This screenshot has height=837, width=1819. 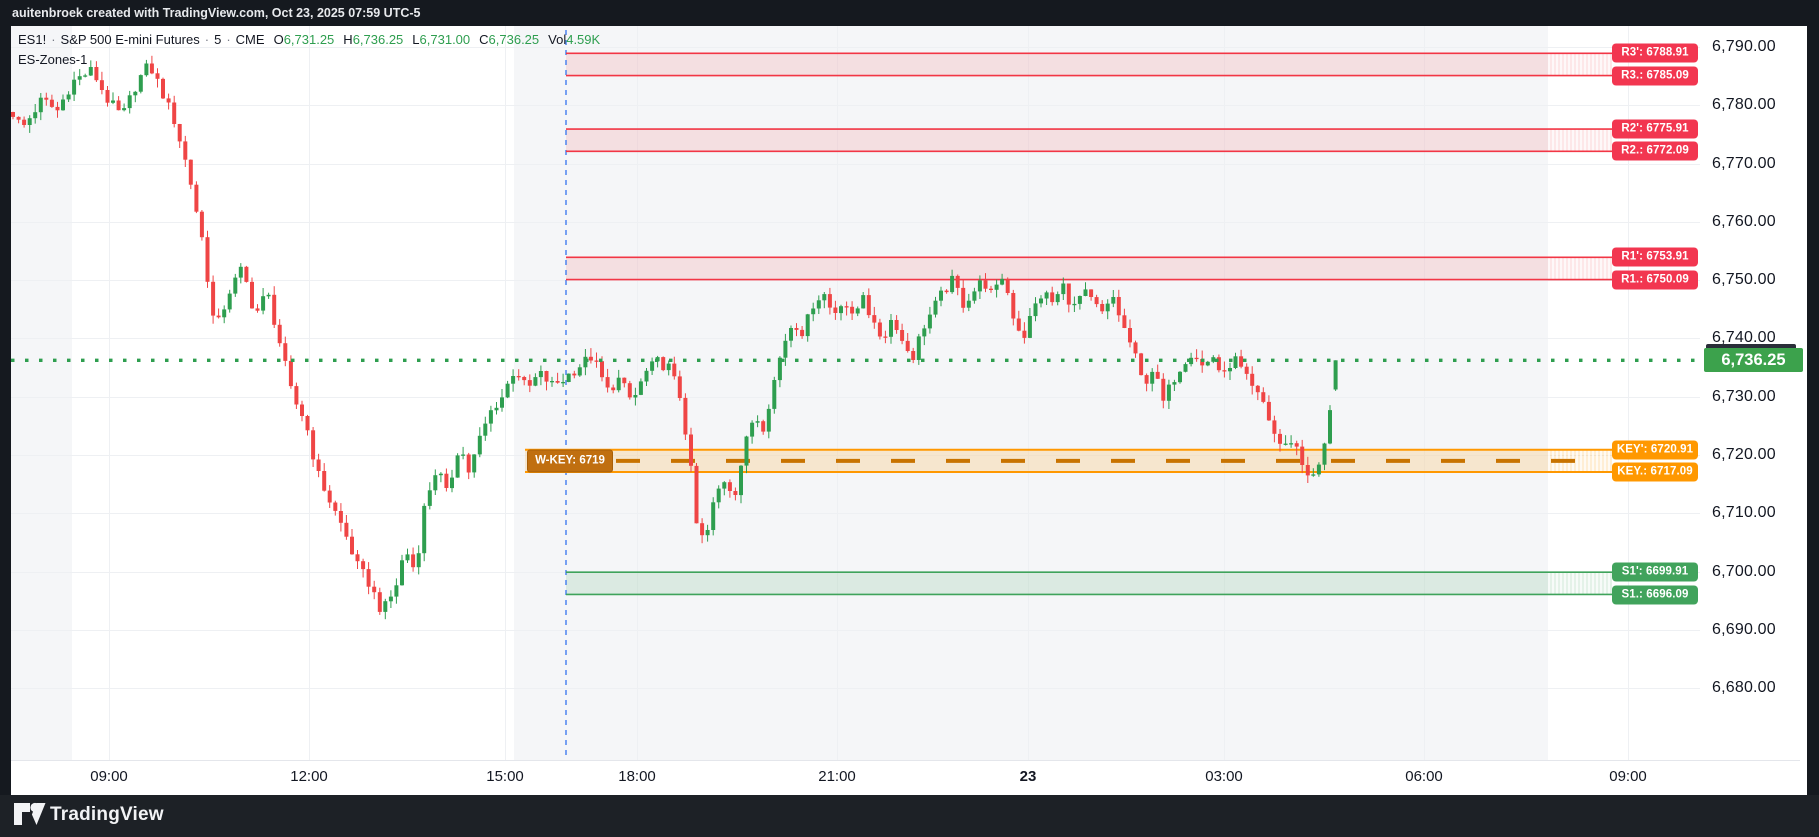 I want to click on zone-badge-r2-lower: R2.: 6772.09, so click(x=1655, y=151).